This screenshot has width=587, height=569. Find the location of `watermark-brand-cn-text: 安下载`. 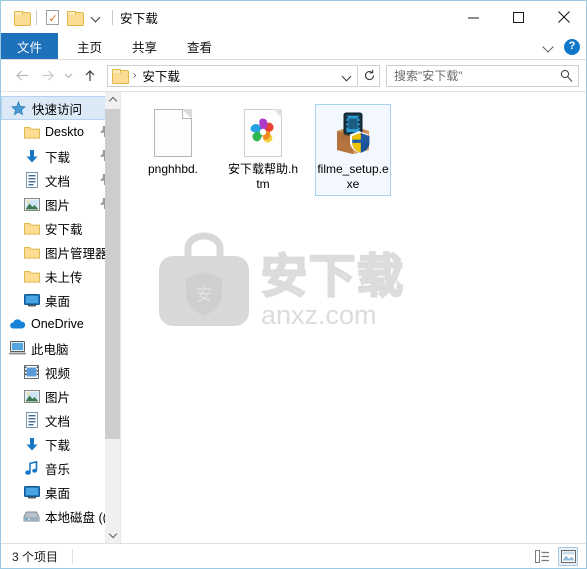

watermark-brand-cn-text: 安下载 is located at coordinates (333, 276).